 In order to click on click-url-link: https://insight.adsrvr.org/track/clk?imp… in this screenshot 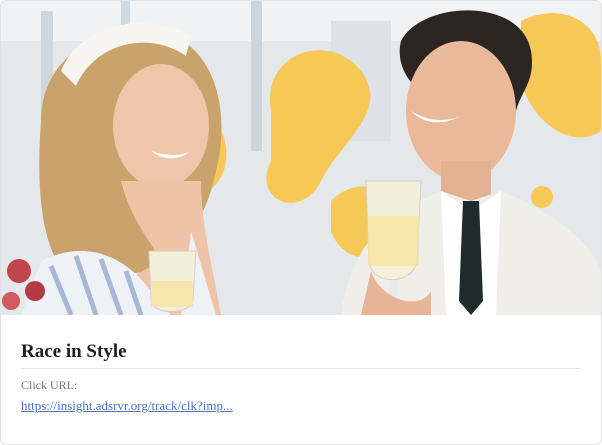, I will do `click(127, 406)`.